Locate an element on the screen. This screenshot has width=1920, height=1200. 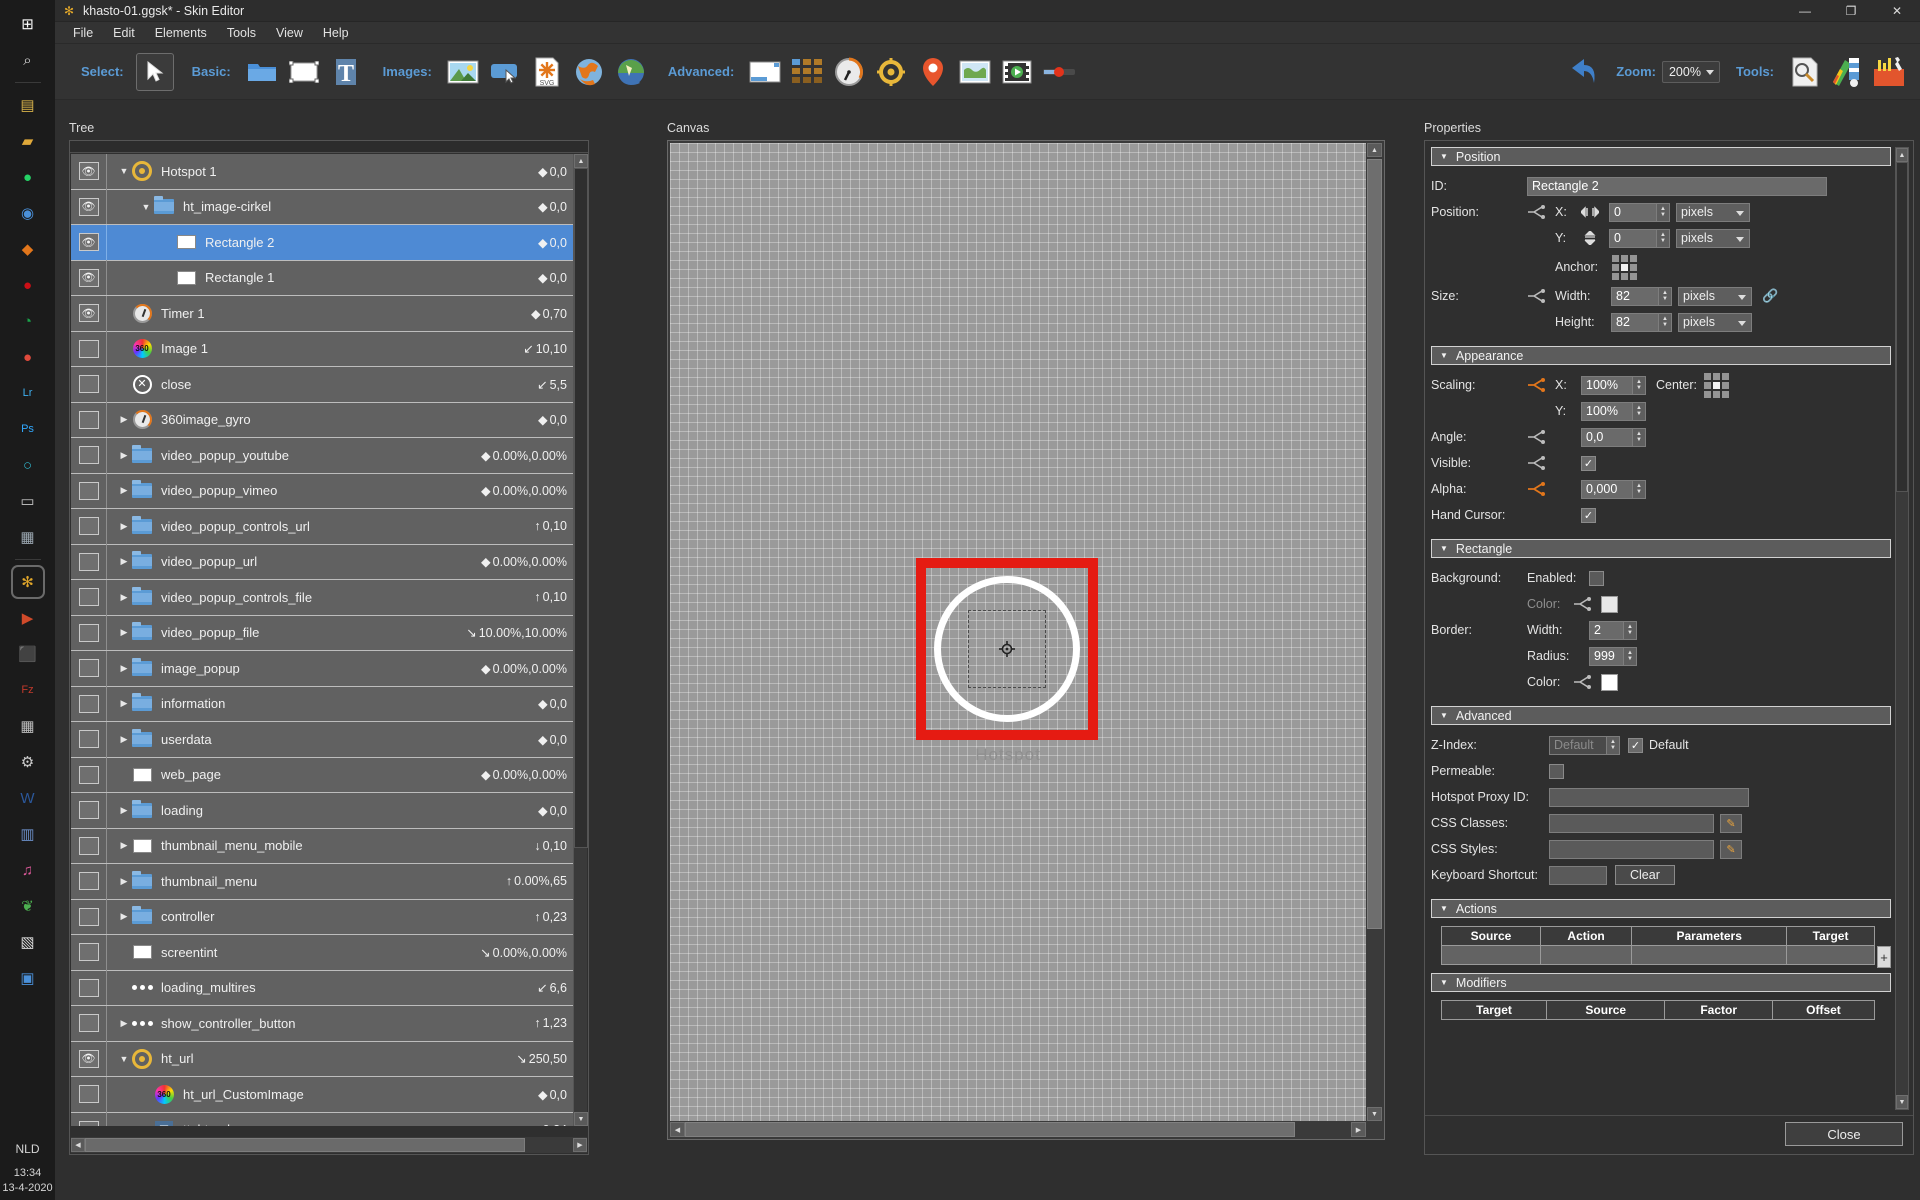
tree-row-information: ▶ information ◆ 0,0 is located at coordinates (323, 704).